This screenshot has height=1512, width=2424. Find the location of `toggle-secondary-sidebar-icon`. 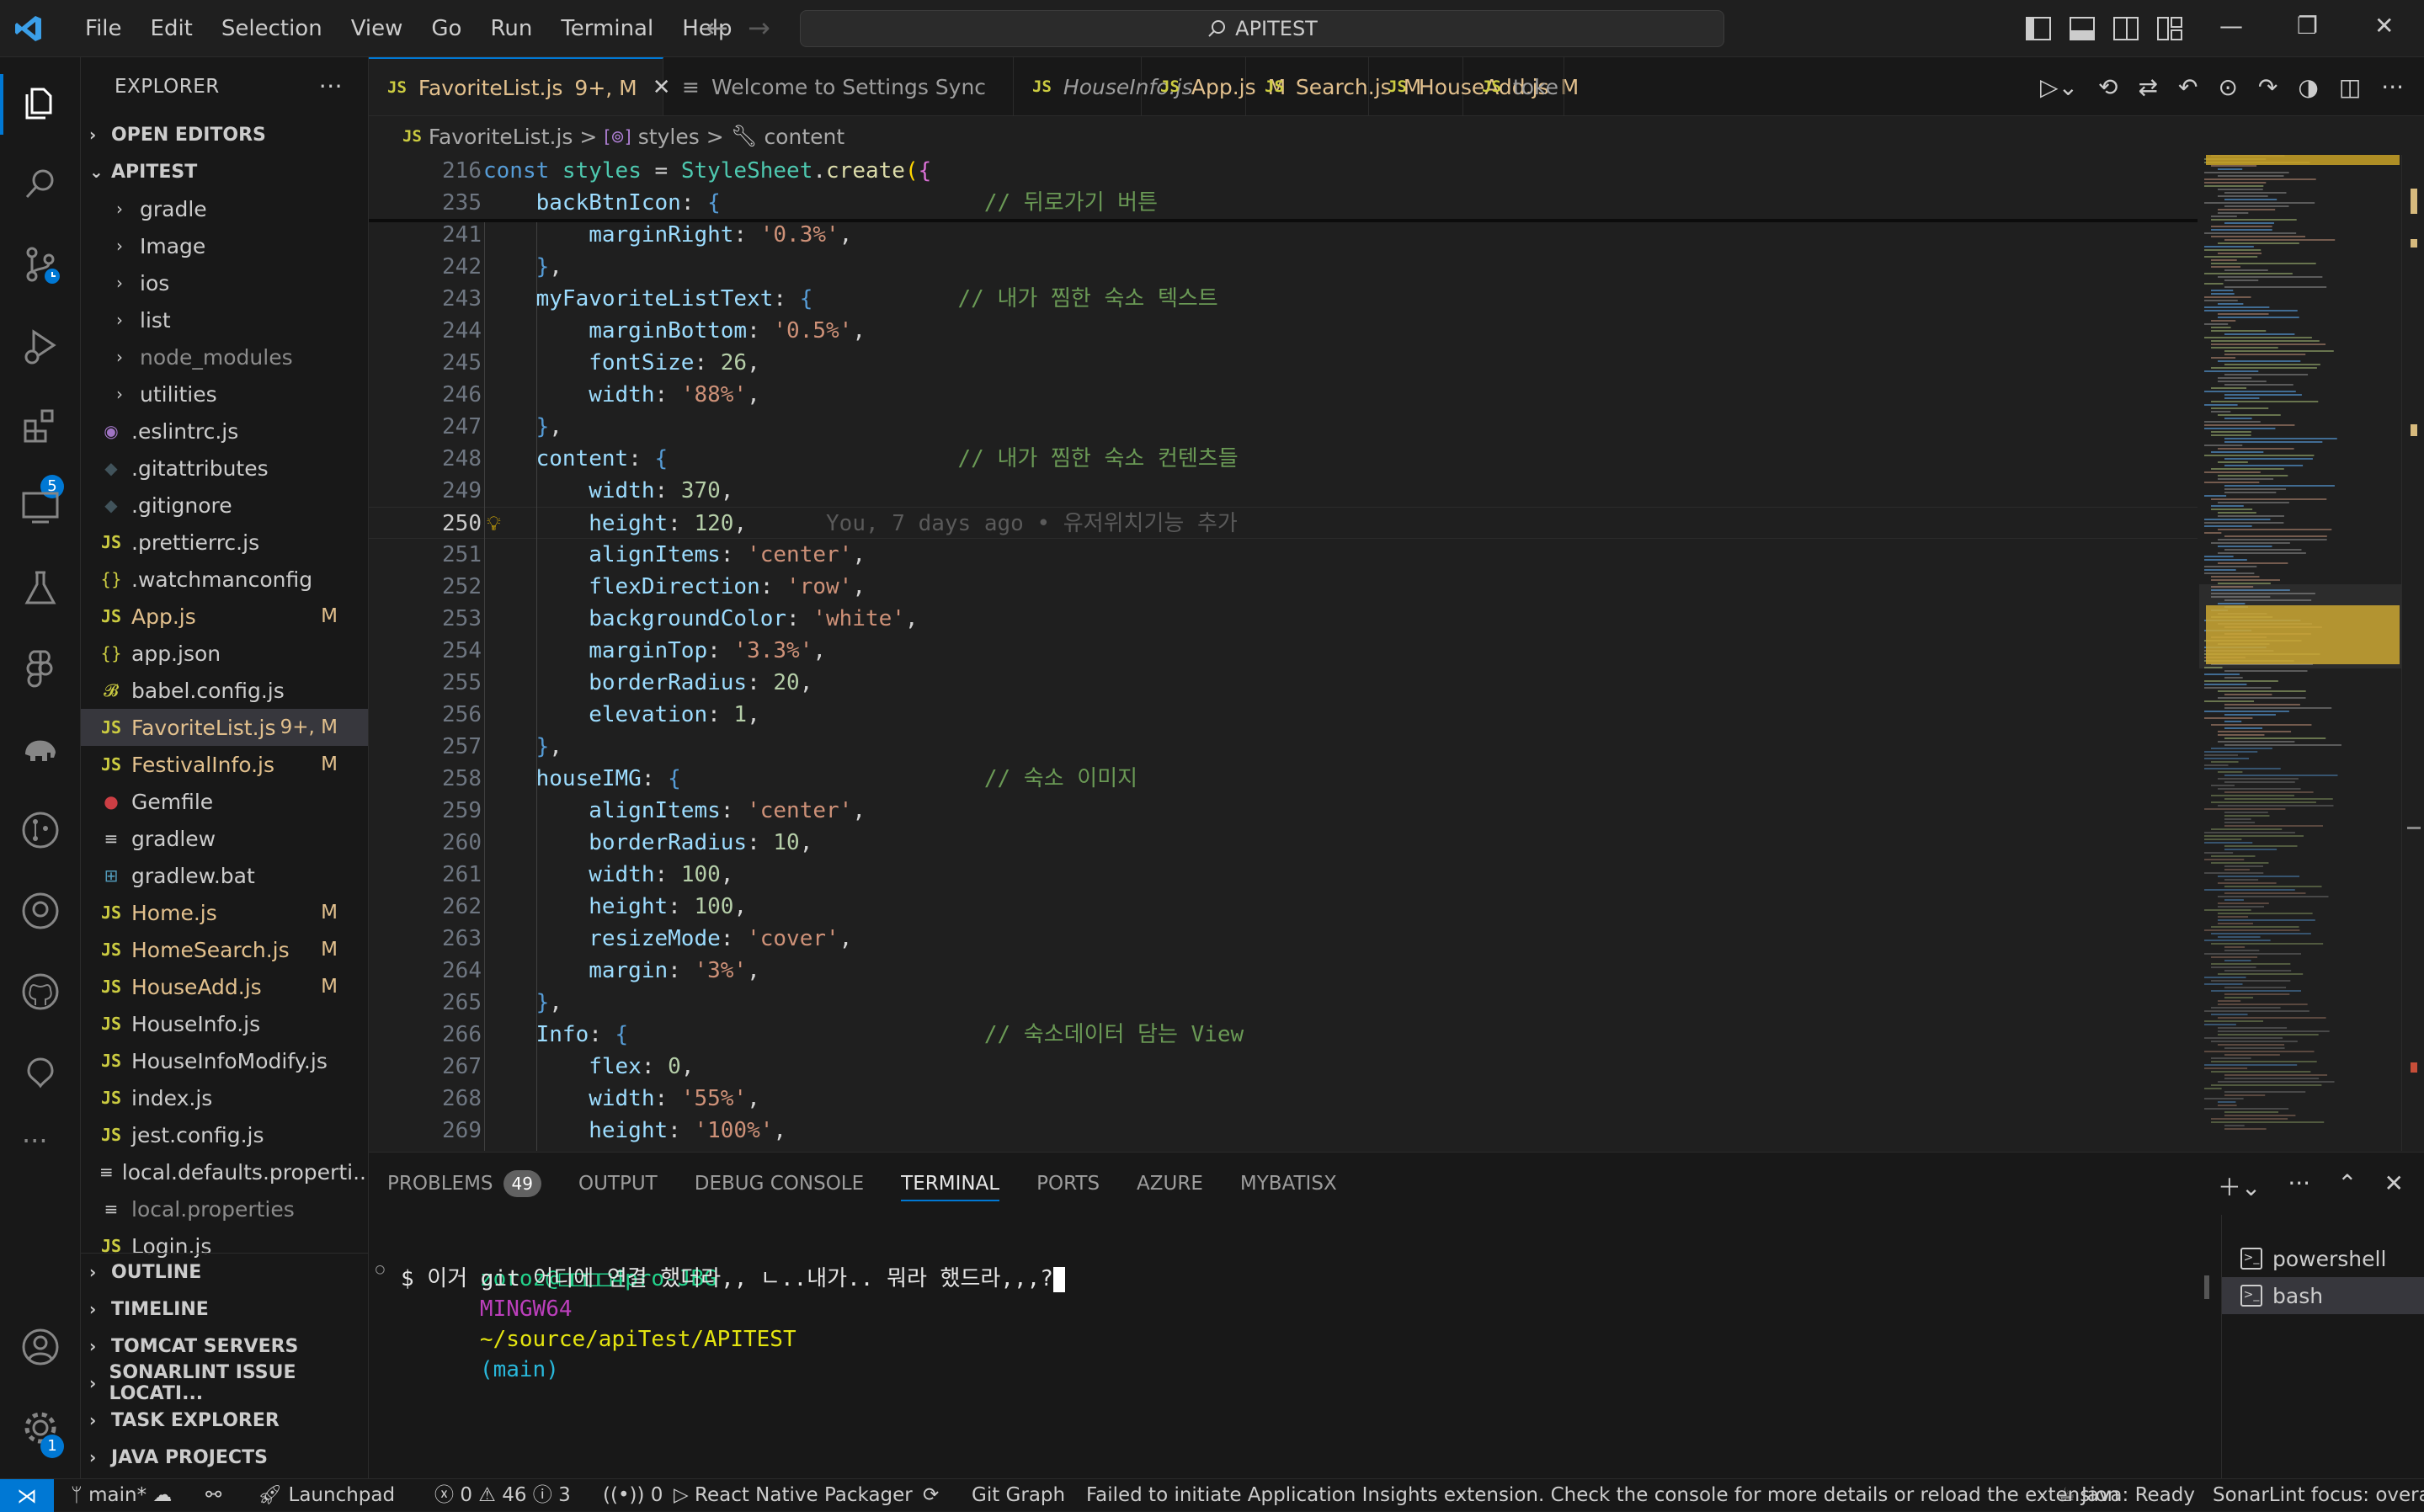

toggle-secondary-sidebar-icon is located at coordinates (2126, 29).